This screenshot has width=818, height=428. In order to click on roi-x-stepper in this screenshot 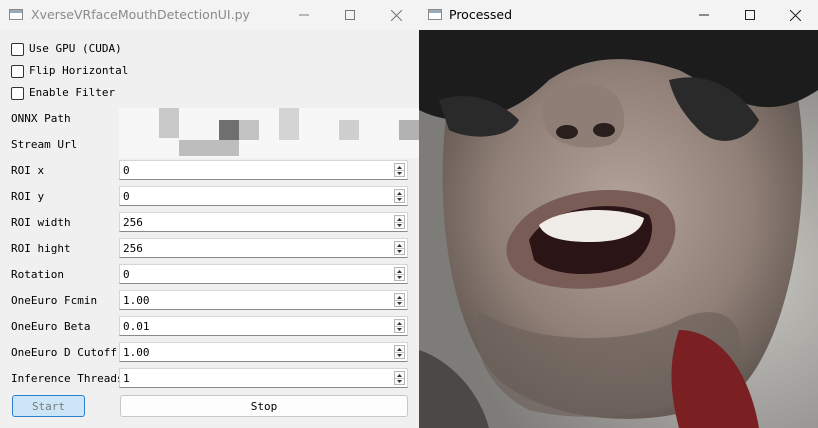, I will do `click(399, 170)`.